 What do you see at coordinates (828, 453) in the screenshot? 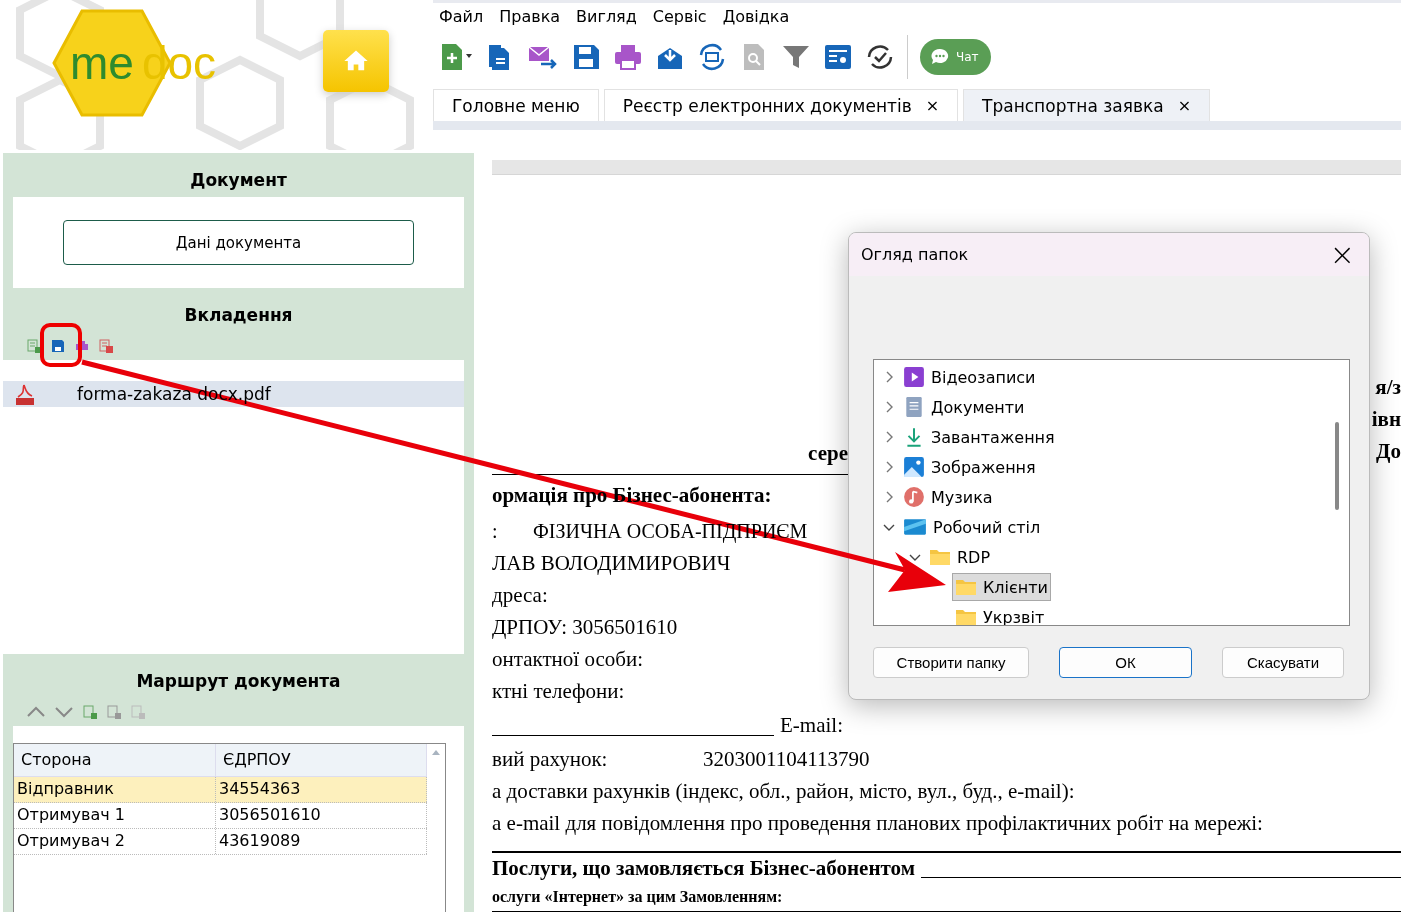
I see `document-text: сере` at bounding box center [828, 453].